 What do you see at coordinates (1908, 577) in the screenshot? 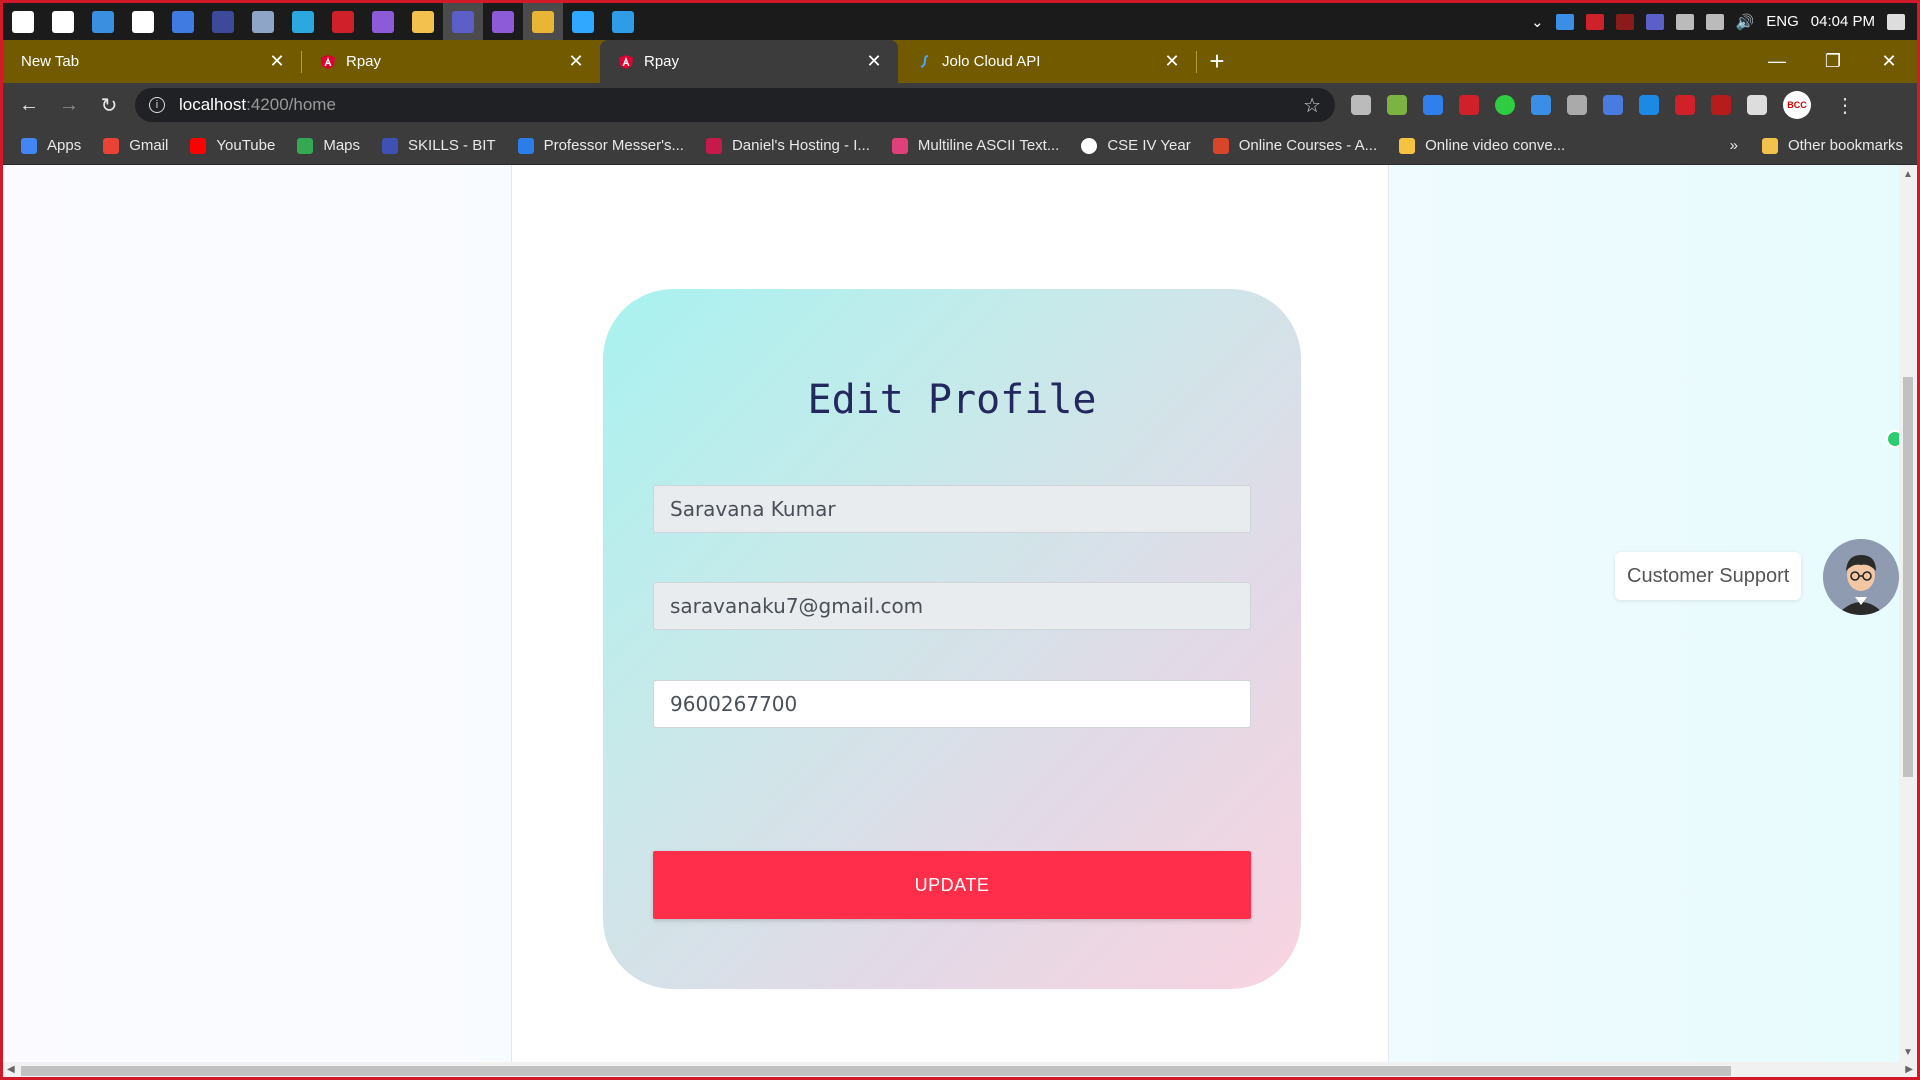
I see `vertical-scroll-thumb` at bounding box center [1908, 577].